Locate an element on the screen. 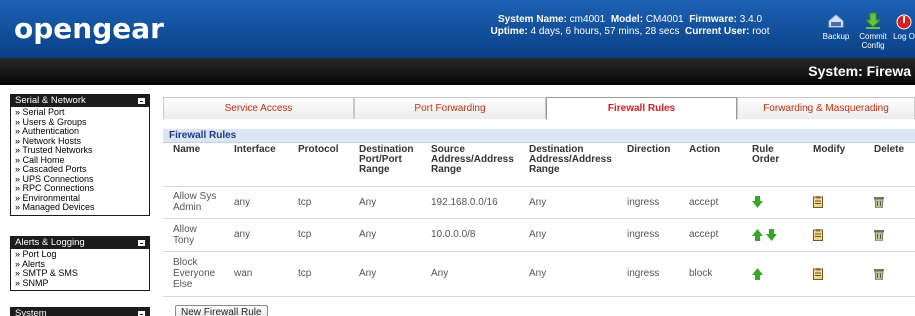 Image resolution: width=915 pixels, height=316 pixels. logout-button: Log O is located at coordinates (904, 26).